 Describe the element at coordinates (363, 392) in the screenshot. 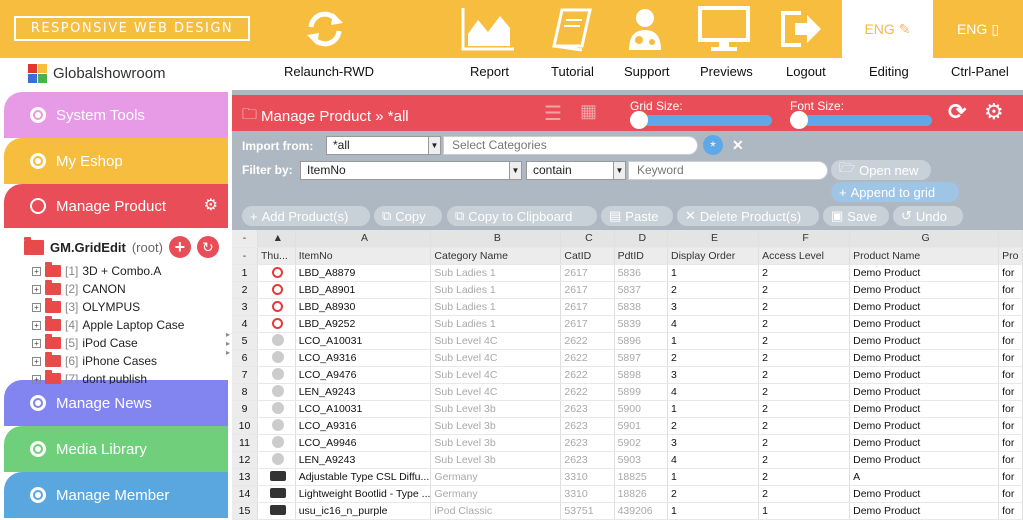

I see `item-no-cell: LEN_A9243` at that location.